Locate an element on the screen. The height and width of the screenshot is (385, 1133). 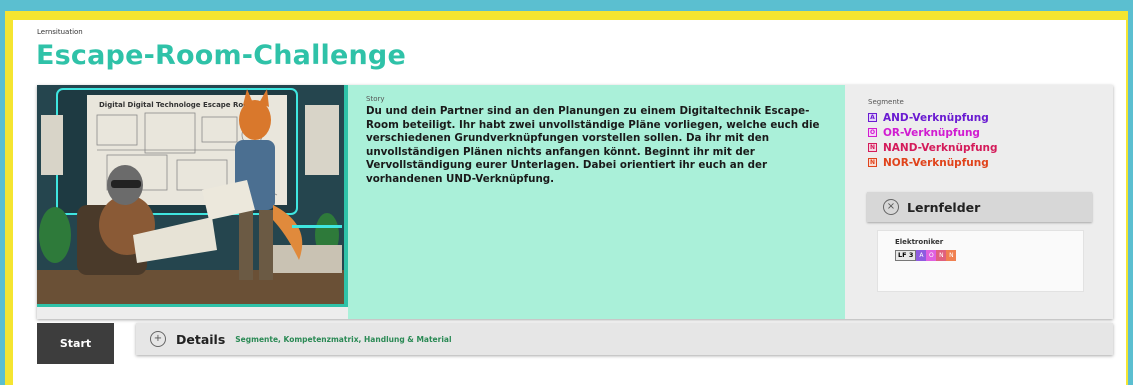
lernfelder-panel: Elektroniker LF 3 A O N N is located at coordinates (980, 261).